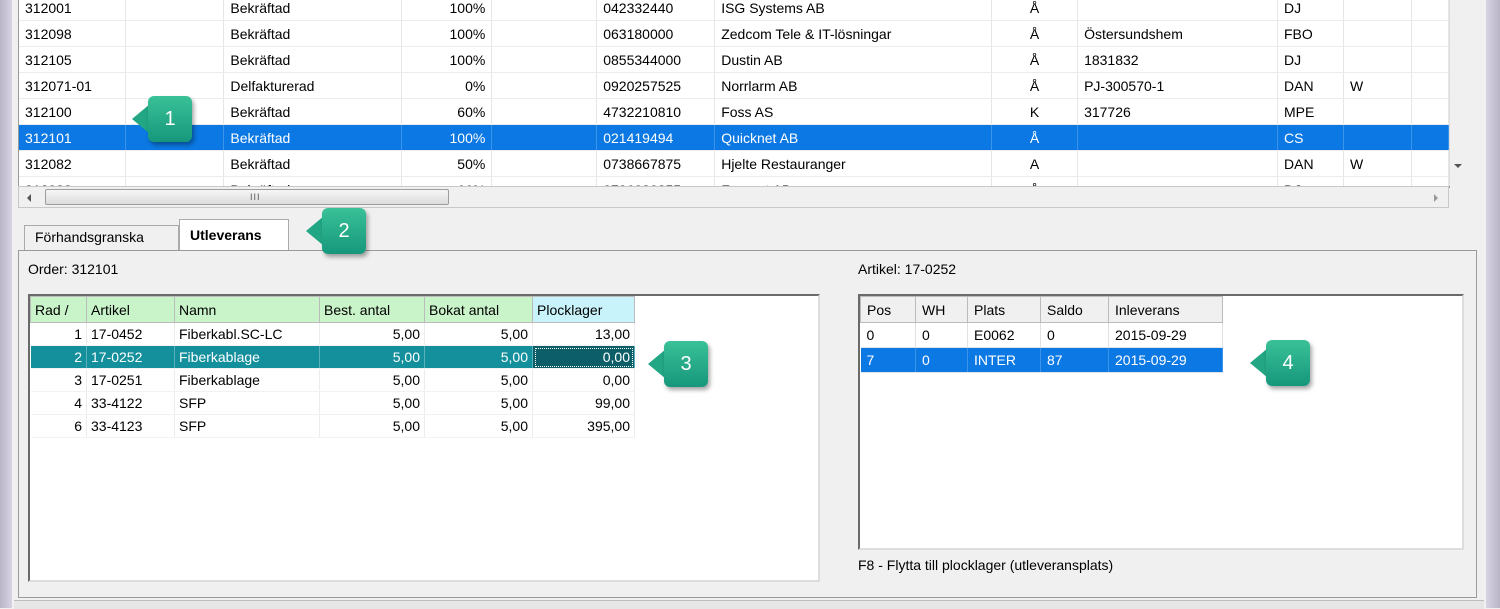  Describe the element at coordinates (853, 59) in the screenshot. I see `order-customer: Dustin AB` at that location.